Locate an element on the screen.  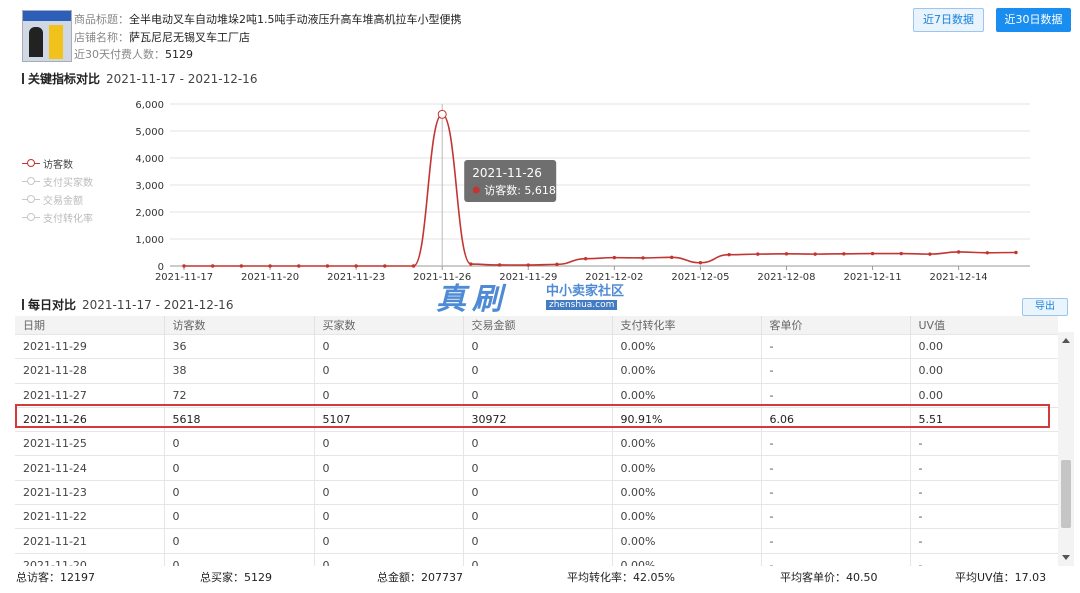
table-row: 2021-11-24 0 0 0 0.00% - - is located at coordinates (536, 468).